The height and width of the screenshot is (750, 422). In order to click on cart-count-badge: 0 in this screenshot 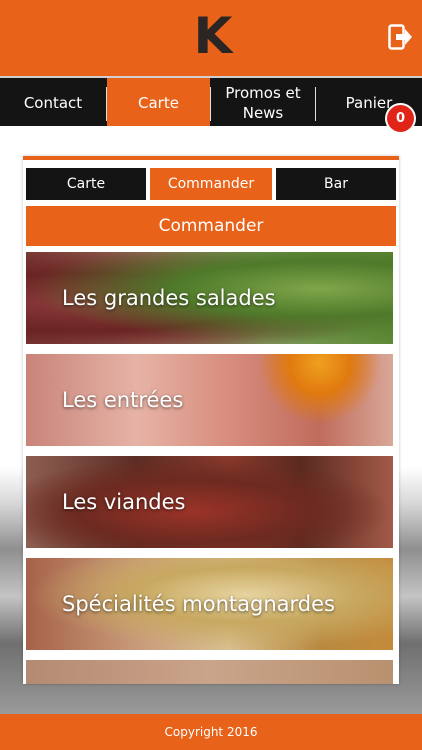, I will do `click(400, 118)`.